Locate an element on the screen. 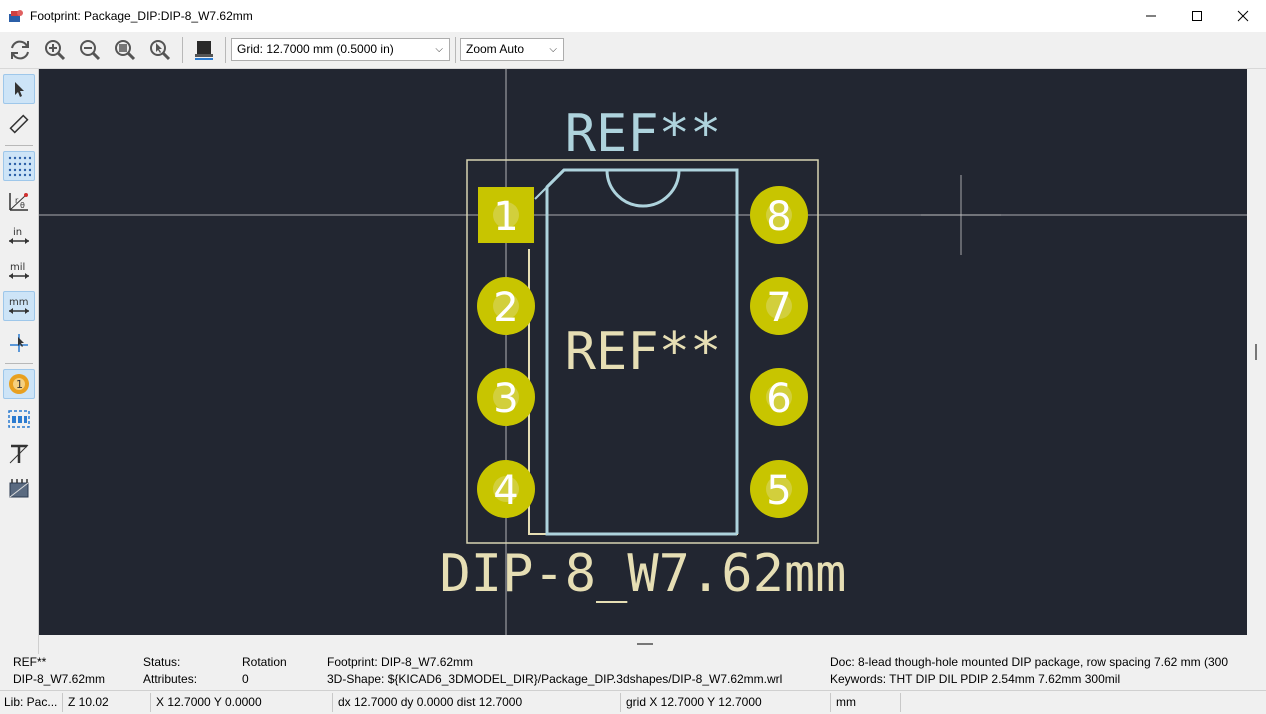 This screenshot has width=1266, height=714. measure-icon is located at coordinates (19, 124).